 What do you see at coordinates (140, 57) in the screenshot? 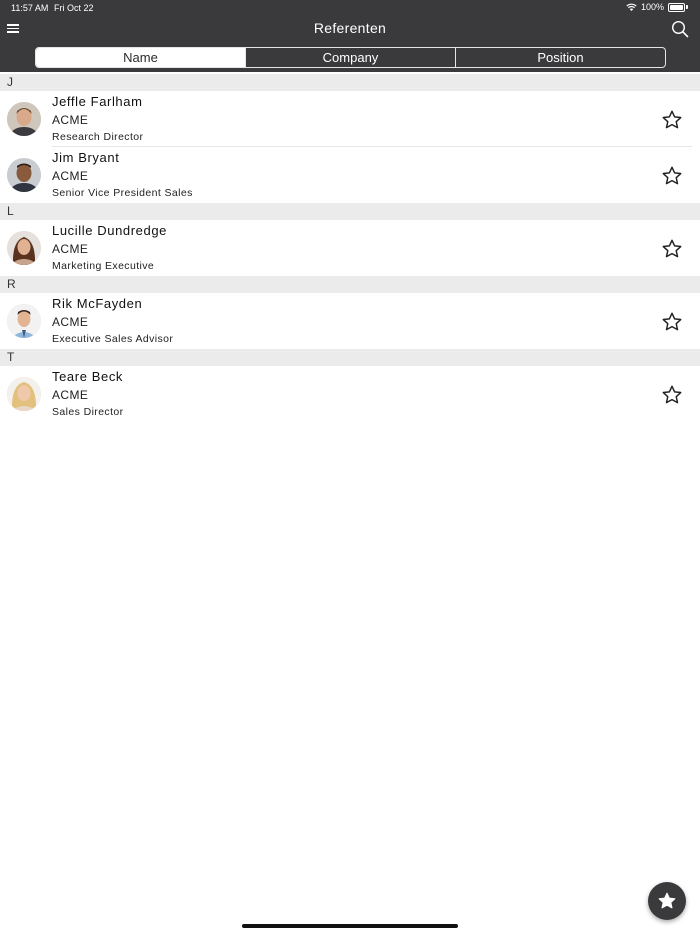
I see `tab-name: Name` at bounding box center [140, 57].